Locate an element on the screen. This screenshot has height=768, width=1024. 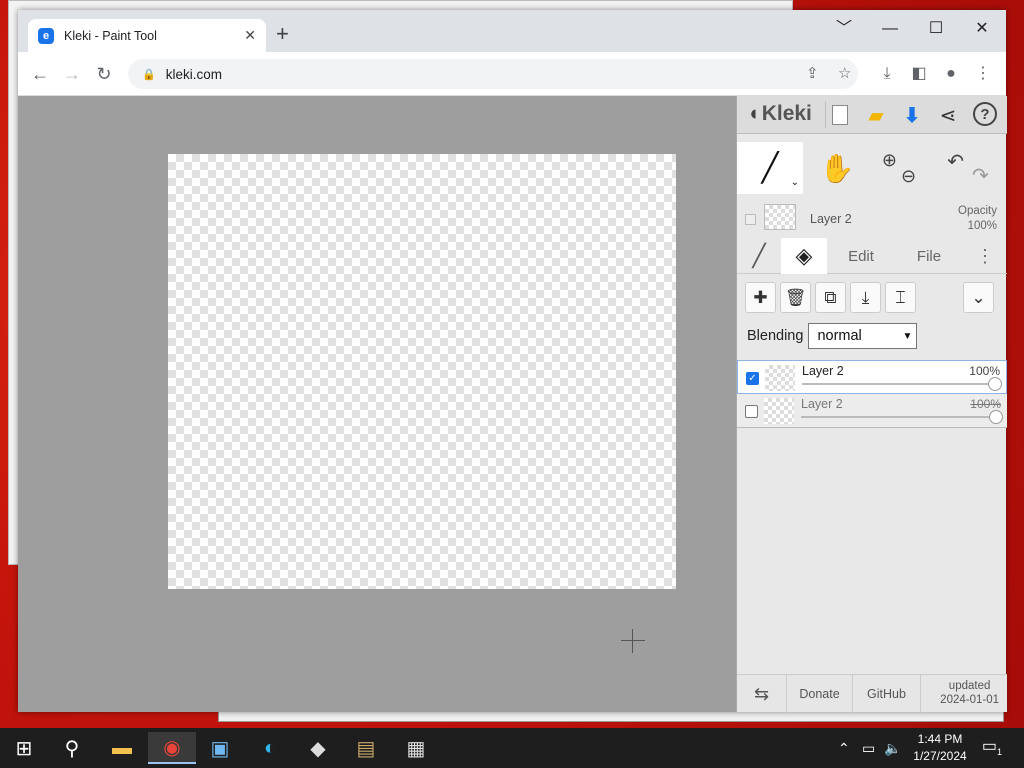
layer-visibility-checkbox: ✓ is located at coordinates (752, 378).